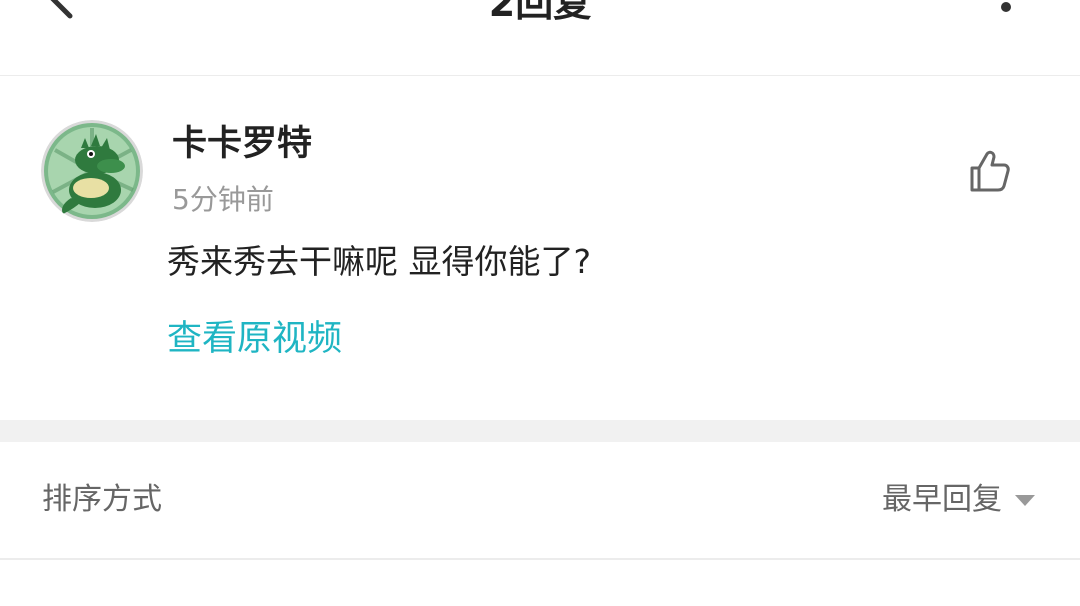 The width and height of the screenshot is (1080, 606). What do you see at coordinates (102, 499) in the screenshot?
I see `sort-label: 排序方式` at bounding box center [102, 499].